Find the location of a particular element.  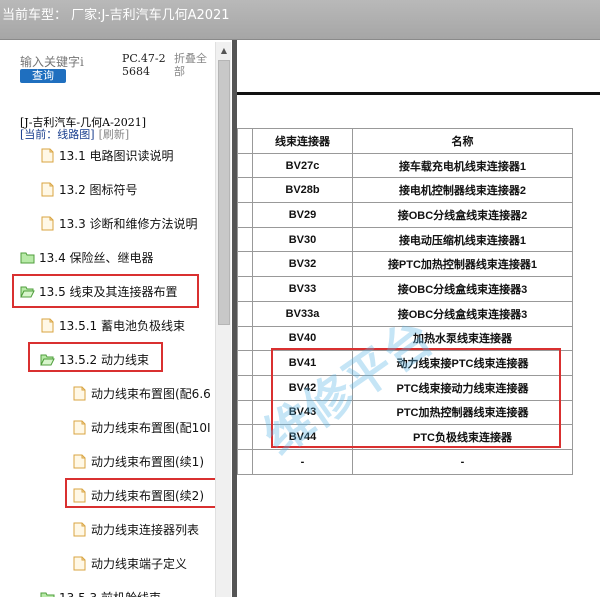

tree-item-label: 13.2 图标符号 is located at coordinates (98, 189).